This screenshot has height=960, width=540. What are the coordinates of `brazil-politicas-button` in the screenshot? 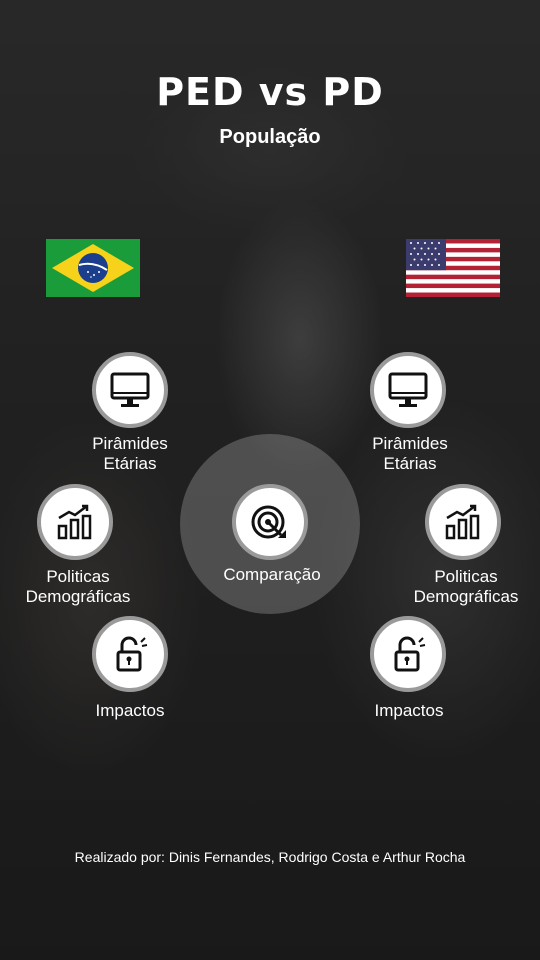 It's located at (75, 522).